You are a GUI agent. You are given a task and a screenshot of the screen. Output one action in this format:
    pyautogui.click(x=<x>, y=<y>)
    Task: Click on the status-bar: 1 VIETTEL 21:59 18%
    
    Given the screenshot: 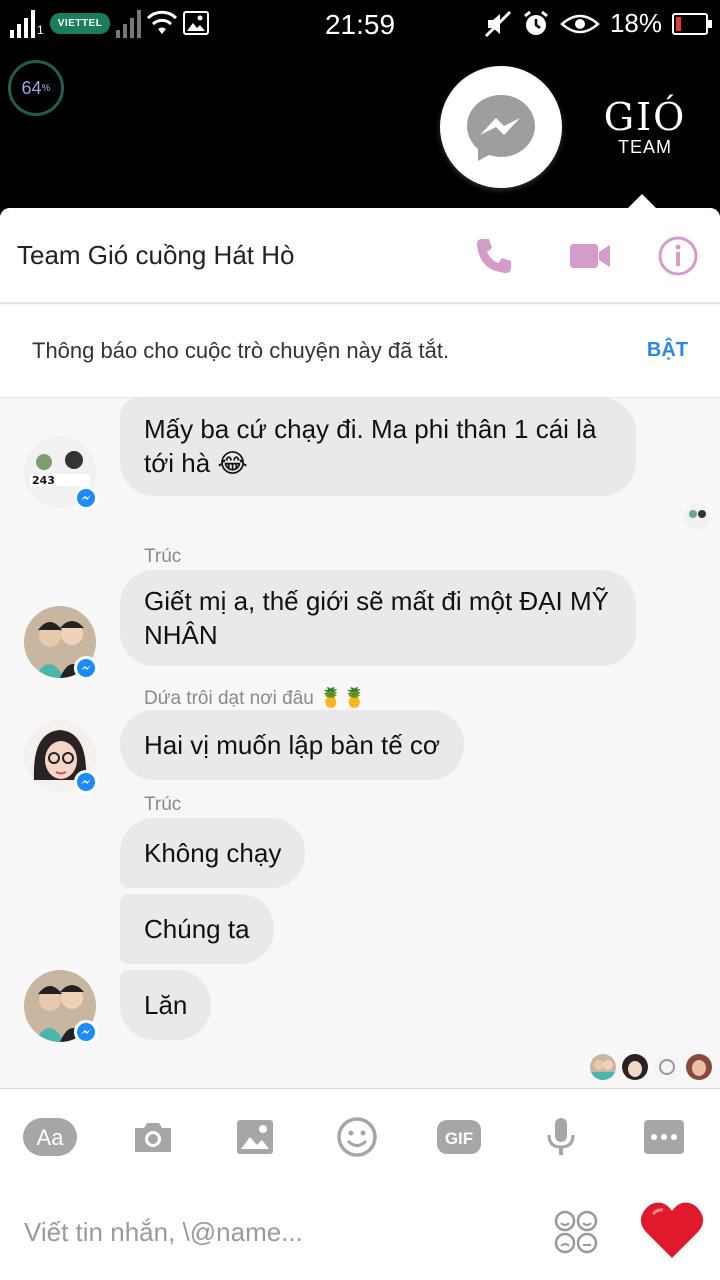 What is the action you would take?
    pyautogui.click(x=360, y=25)
    